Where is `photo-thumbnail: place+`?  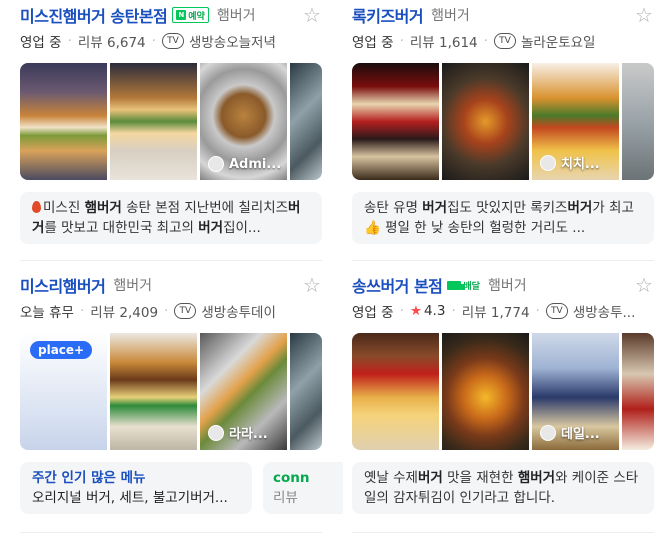 photo-thumbnail: place+ is located at coordinates (63, 391).